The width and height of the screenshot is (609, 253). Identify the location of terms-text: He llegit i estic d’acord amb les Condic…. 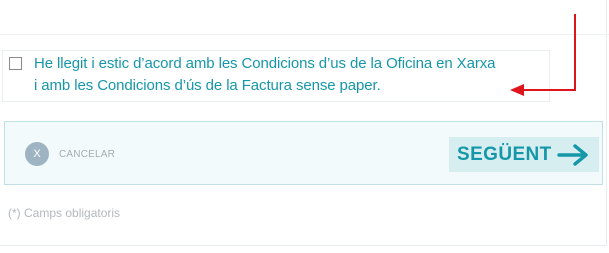
(291, 75).